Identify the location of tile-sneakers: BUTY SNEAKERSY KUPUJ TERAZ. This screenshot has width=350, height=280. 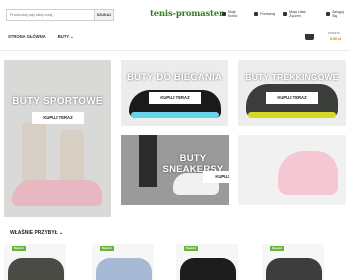
(175, 170).